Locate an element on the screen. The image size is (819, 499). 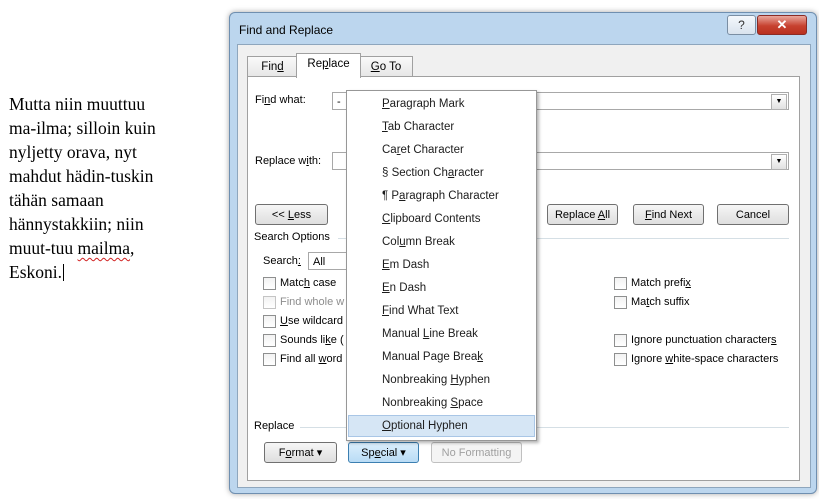
match-suffix-checkbox is located at coordinates (620, 302).